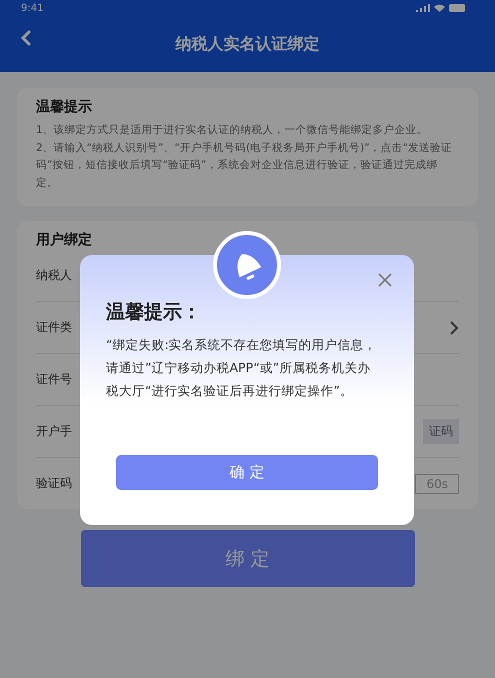  What do you see at coordinates (54, 379) in the screenshot?
I see `field-label: 证件号` at bounding box center [54, 379].